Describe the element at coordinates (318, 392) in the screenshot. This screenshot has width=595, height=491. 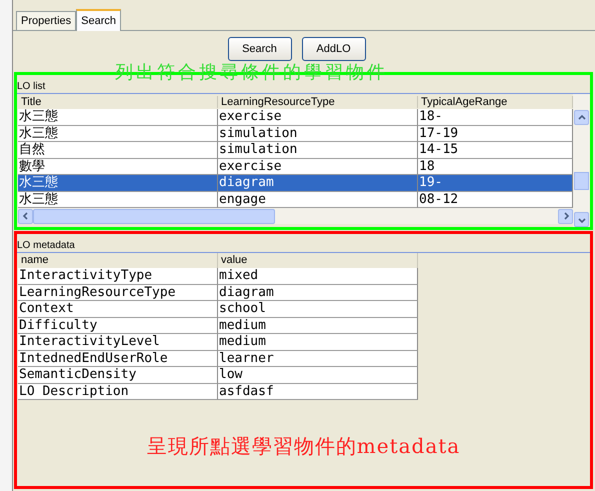
I see `table-cell: asfdasf` at that location.